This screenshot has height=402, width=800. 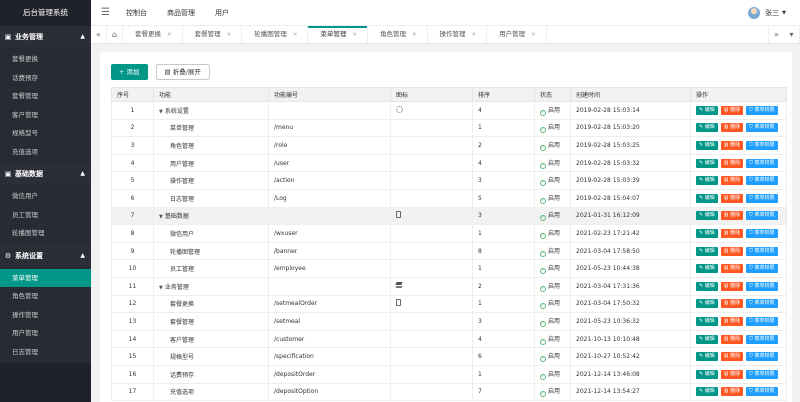 I want to click on tabs-scroll-right-icon: », so click(x=776, y=34).